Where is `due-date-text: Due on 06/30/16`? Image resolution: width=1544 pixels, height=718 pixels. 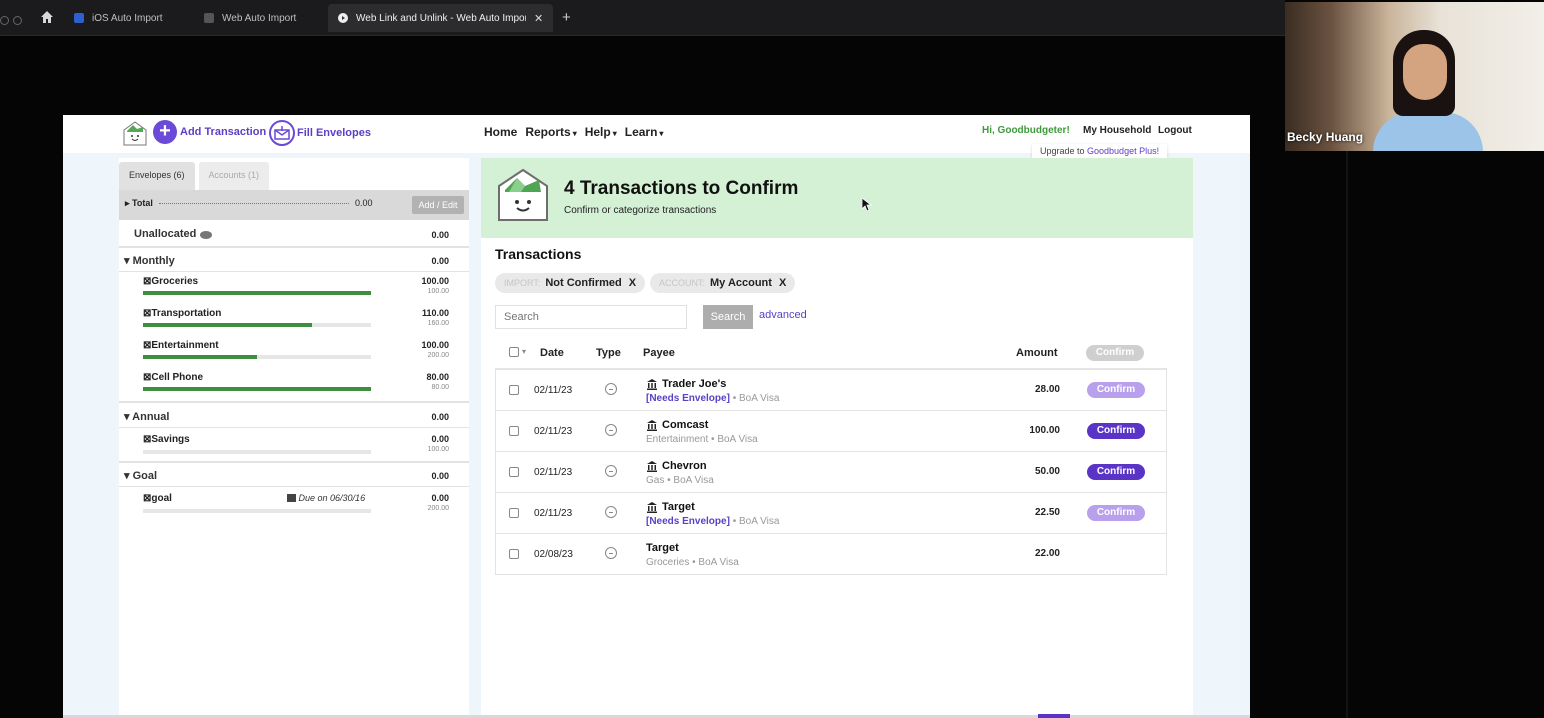 due-date-text: Due on 06/30/16 is located at coordinates (332, 498).